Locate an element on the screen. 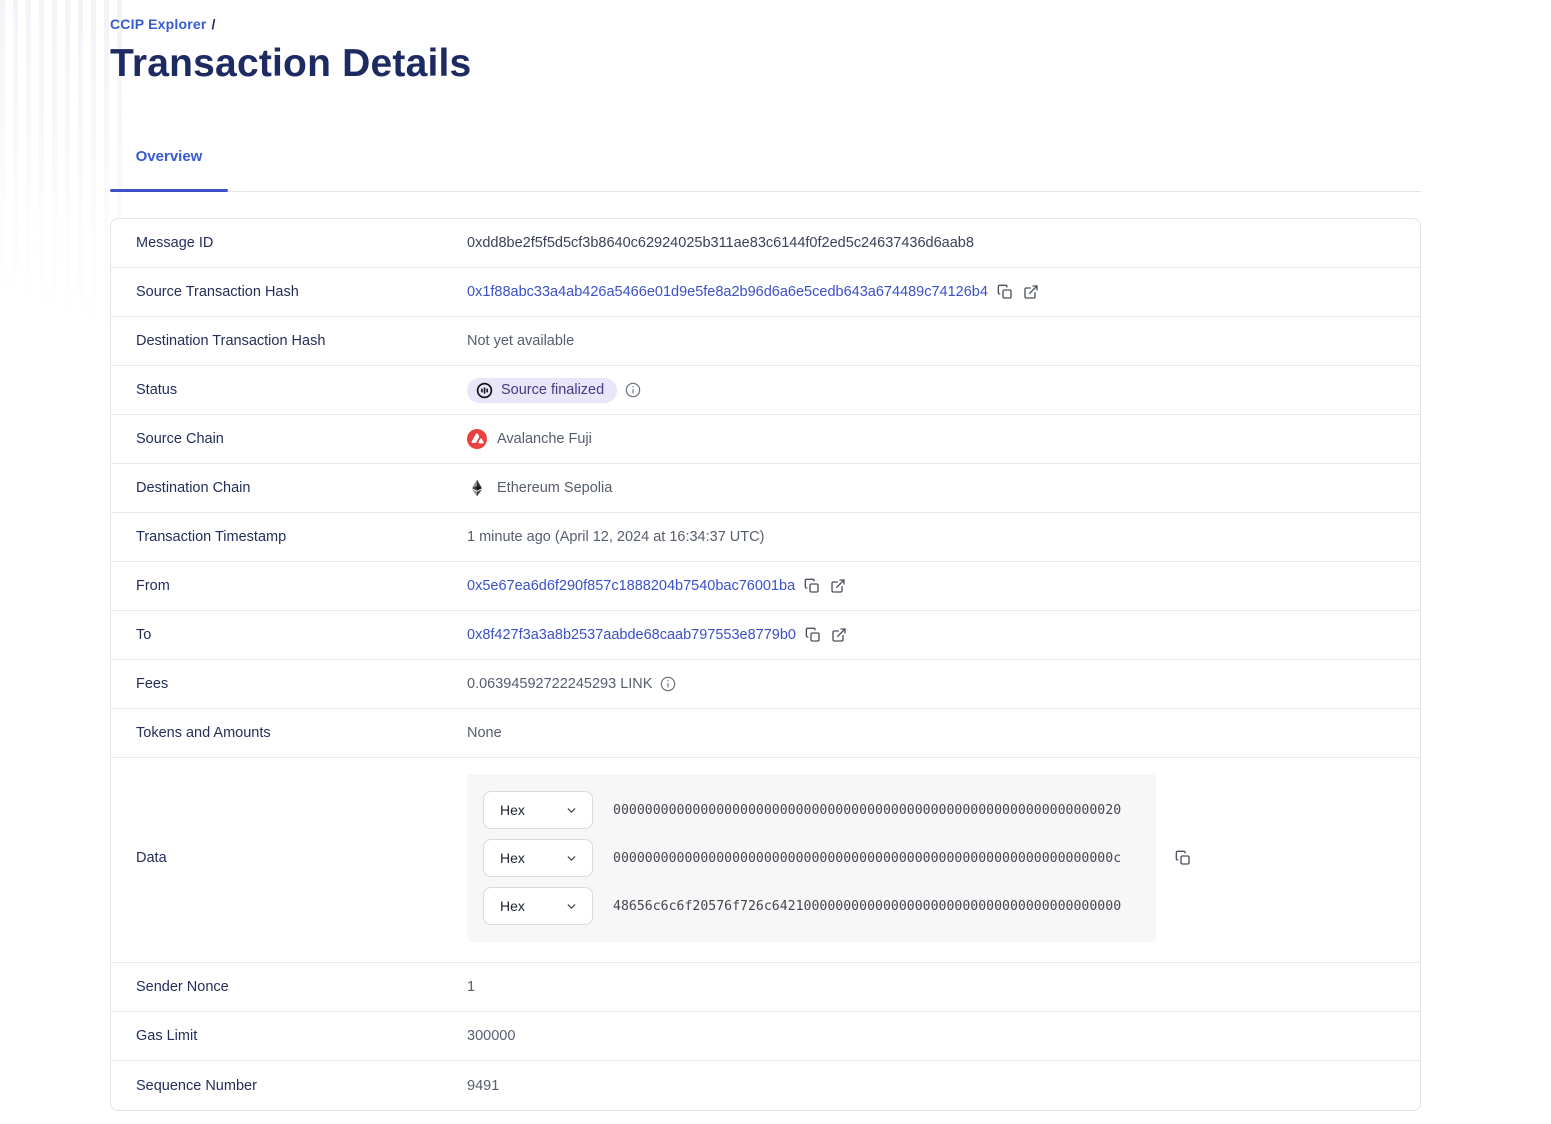  row-label: Sender Nonce is located at coordinates (182, 987).